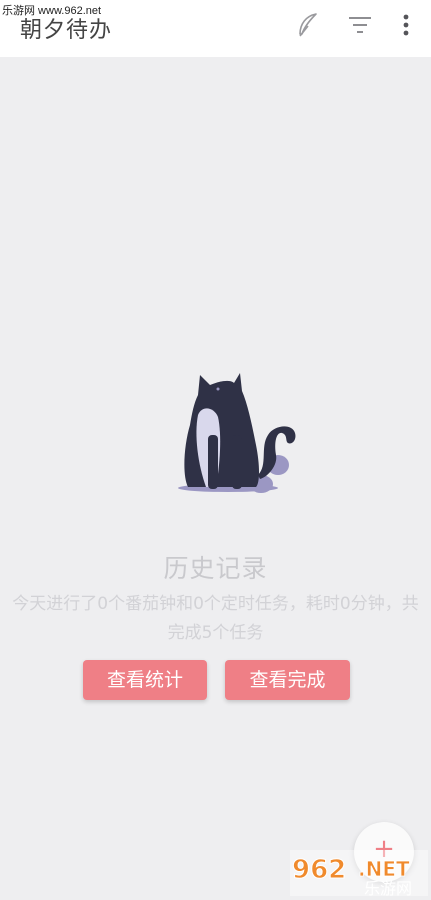  What do you see at coordinates (384, 869) in the screenshot?
I see `logo-net: .NET` at bounding box center [384, 869].